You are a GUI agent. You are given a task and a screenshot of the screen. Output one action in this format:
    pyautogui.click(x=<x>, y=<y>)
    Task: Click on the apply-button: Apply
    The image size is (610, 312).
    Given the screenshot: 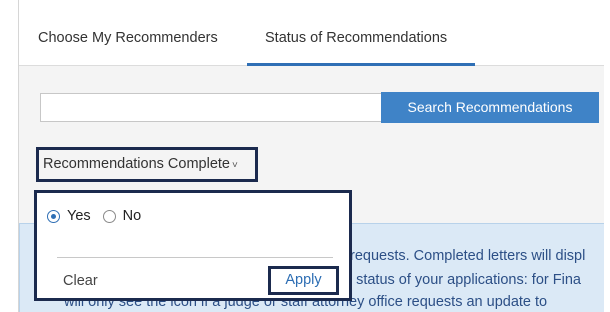 What is the action you would take?
    pyautogui.click(x=303, y=280)
    